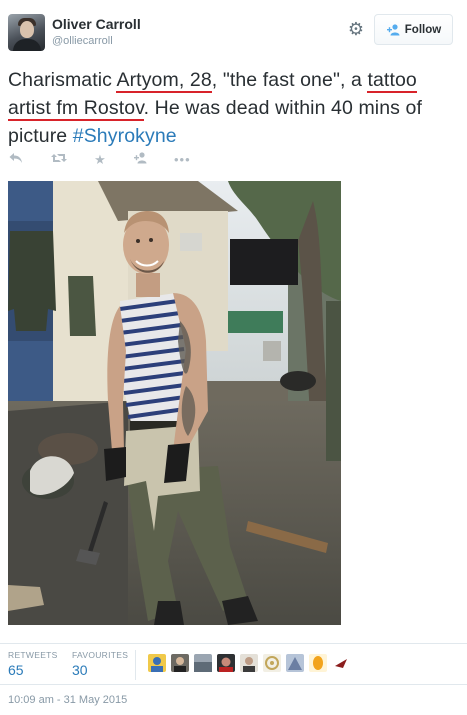  Describe the element at coordinates (96, 24) in the screenshot. I see `user-name: Oliver Carroll` at that location.